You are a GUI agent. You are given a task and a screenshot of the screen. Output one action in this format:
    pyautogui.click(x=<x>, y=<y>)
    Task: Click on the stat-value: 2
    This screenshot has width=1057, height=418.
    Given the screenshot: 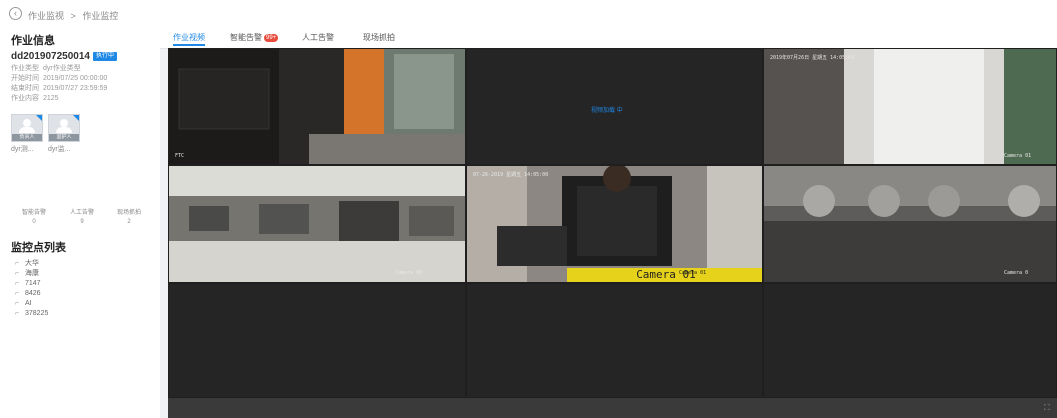 What is the action you would take?
    pyautogui.click(x=129, y=222)
    